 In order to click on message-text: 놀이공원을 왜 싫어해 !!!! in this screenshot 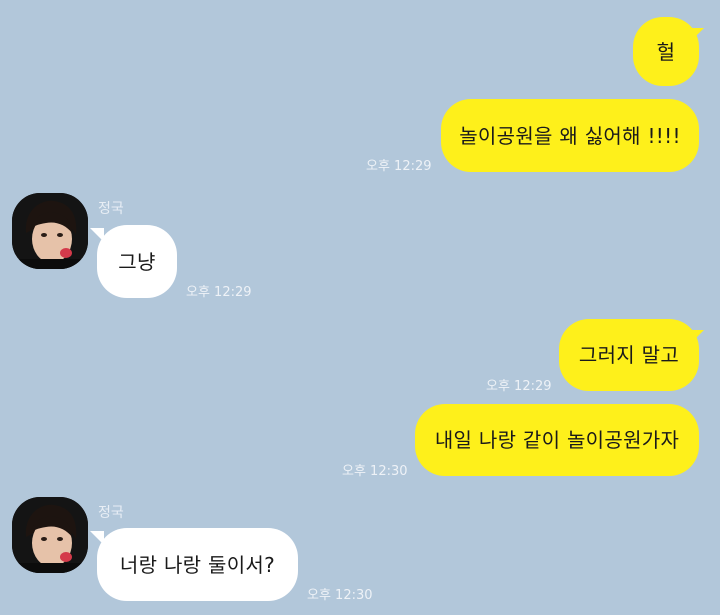, I will do `click(570, 135)`.